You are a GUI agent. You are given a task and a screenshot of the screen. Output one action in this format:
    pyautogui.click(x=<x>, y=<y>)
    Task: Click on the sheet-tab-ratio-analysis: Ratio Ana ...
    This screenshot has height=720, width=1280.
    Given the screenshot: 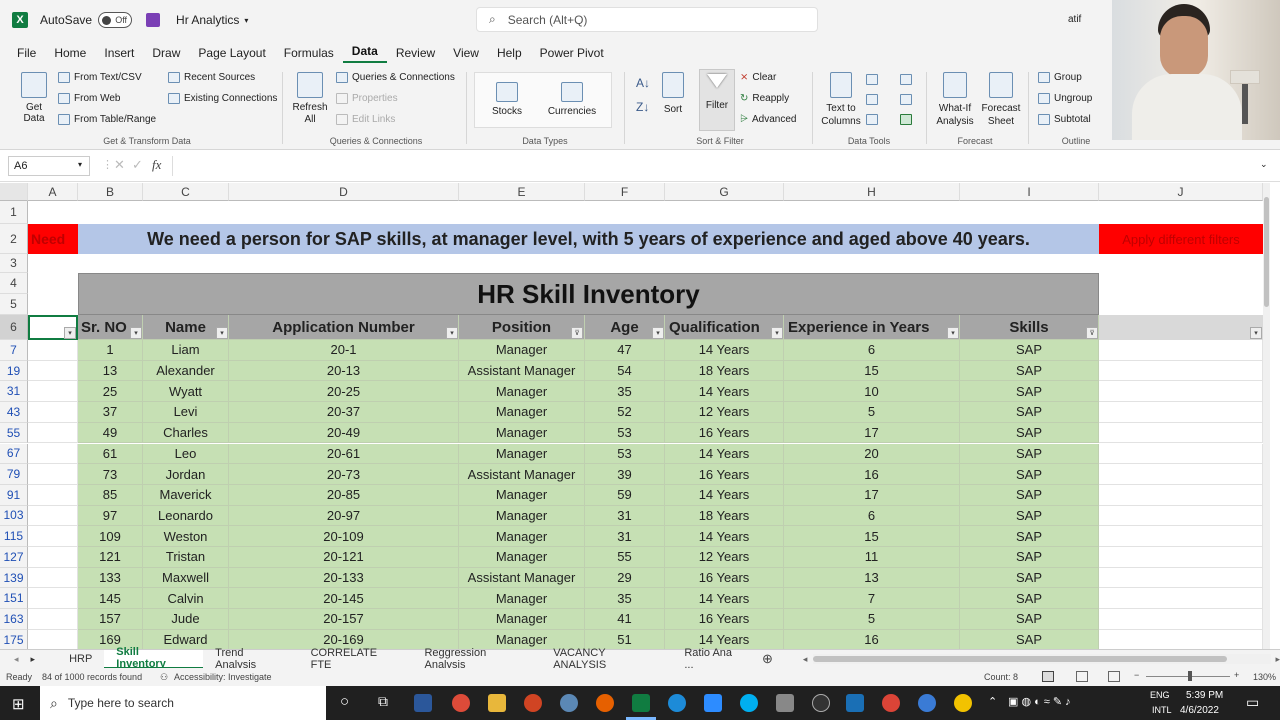 What is the action you would take?
    pyautogui.click(x=714, y=659)
    